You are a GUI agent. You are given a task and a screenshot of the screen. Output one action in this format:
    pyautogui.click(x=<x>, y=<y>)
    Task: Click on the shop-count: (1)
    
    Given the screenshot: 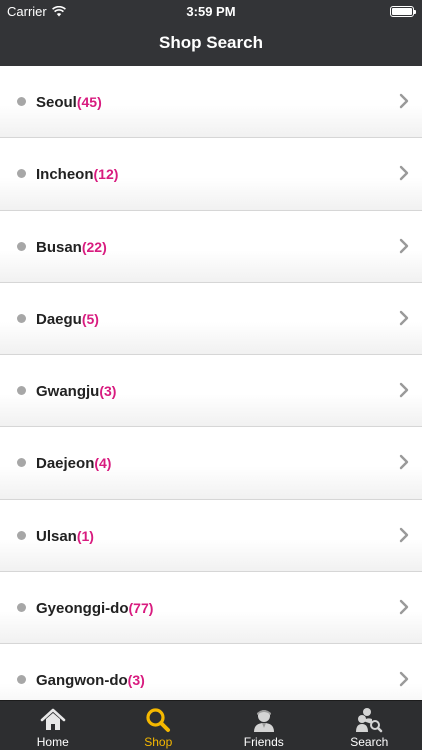 What is the action you would take?
    pyautogui.click(x=85, y=535)
    